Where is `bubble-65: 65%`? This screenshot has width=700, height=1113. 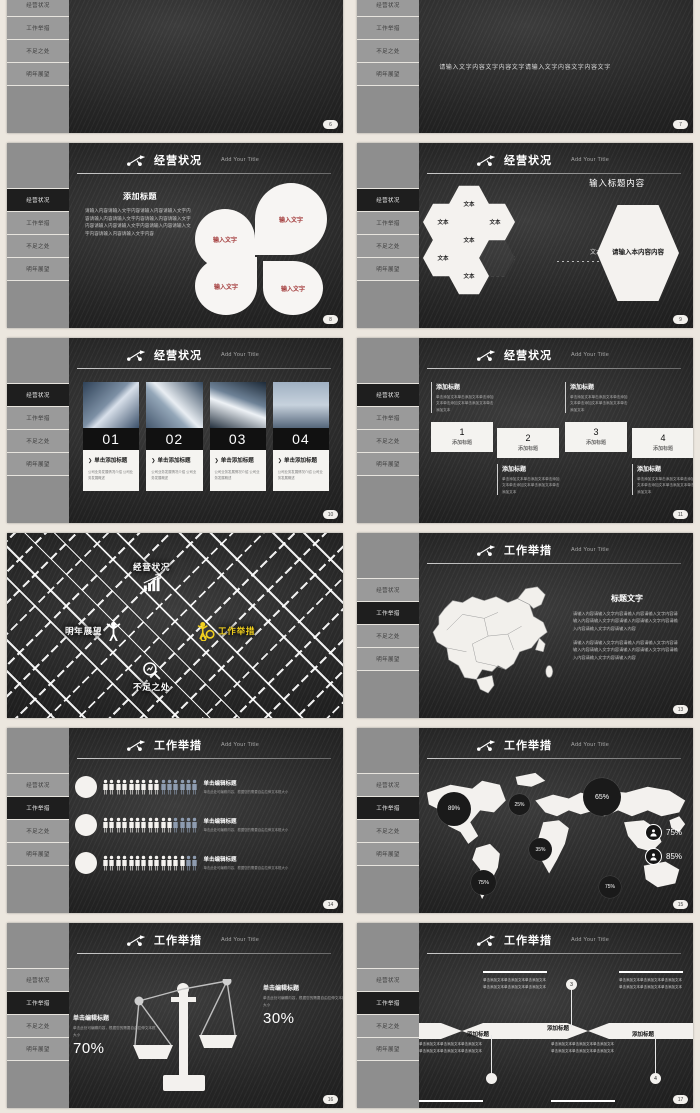
bubble-65: 65% is located at coordinates (602, 797).